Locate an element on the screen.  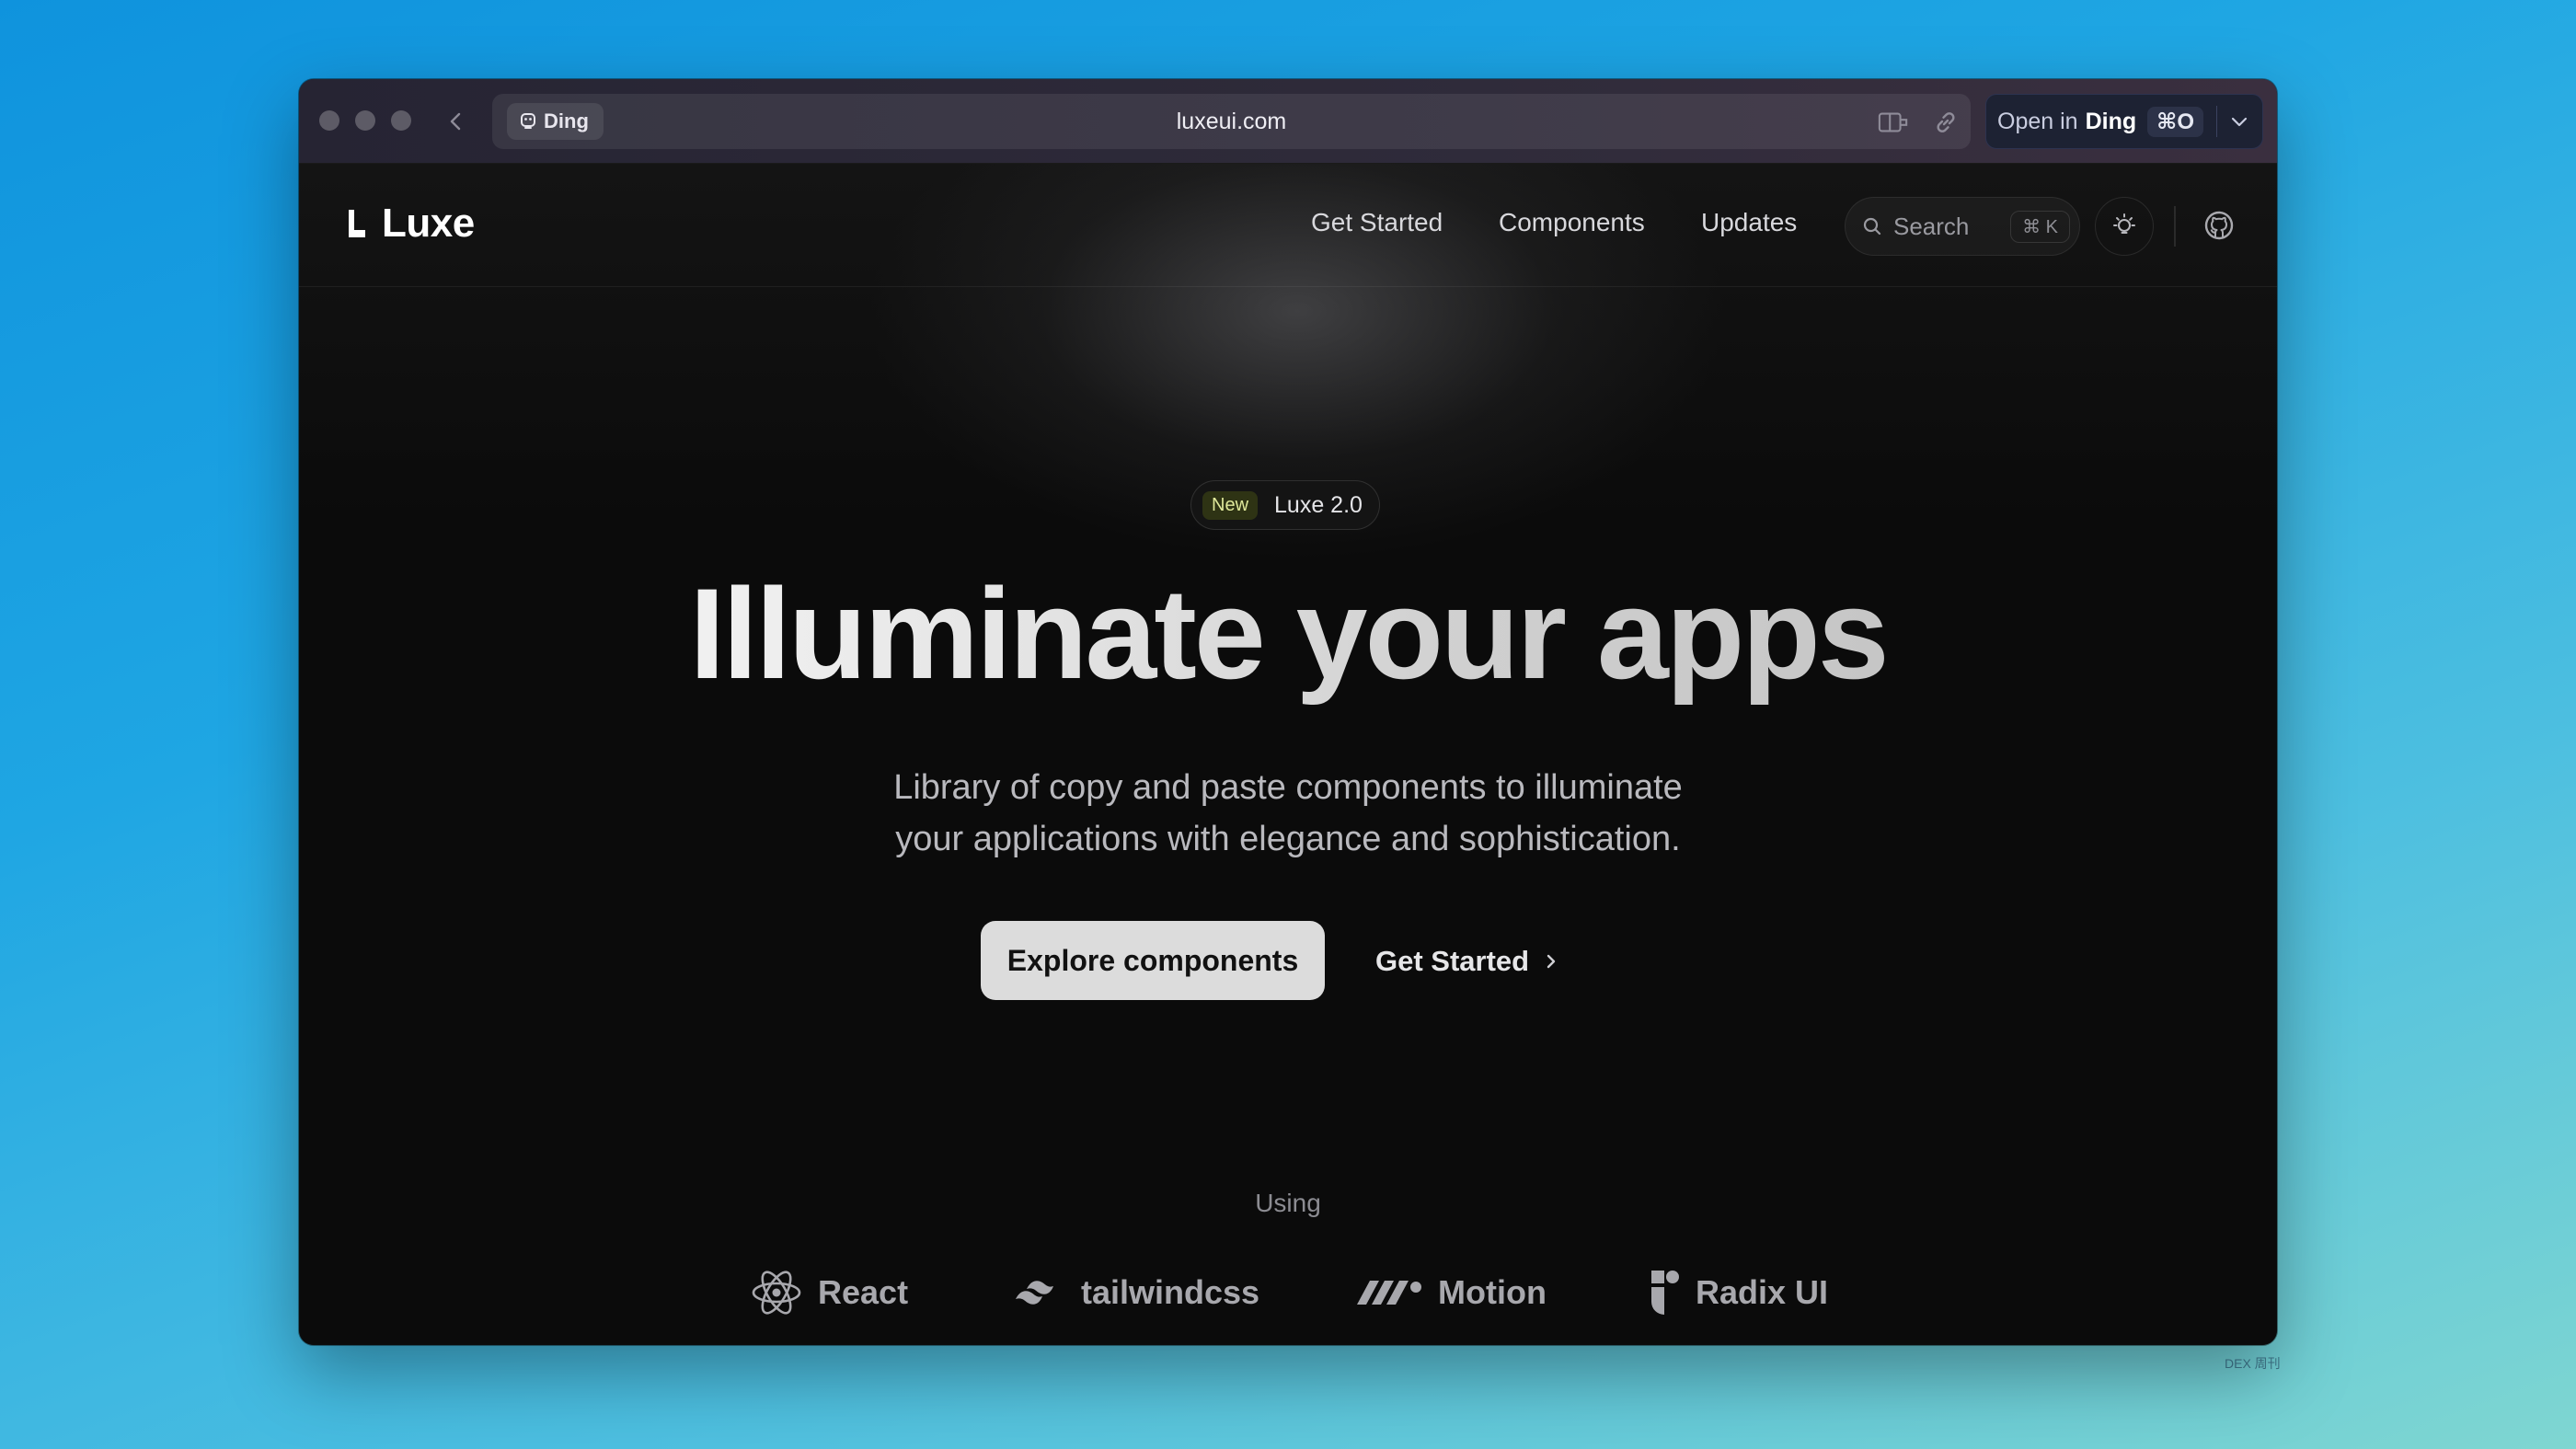
open-in-app-name: Ding is located at coordinates (2111, 121).